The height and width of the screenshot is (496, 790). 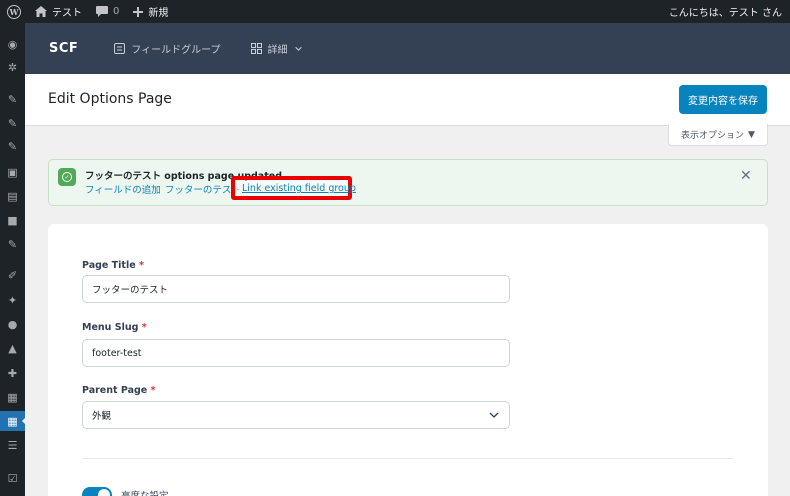 I want to click on list-icon: ☰, so click(x=12, y=445).